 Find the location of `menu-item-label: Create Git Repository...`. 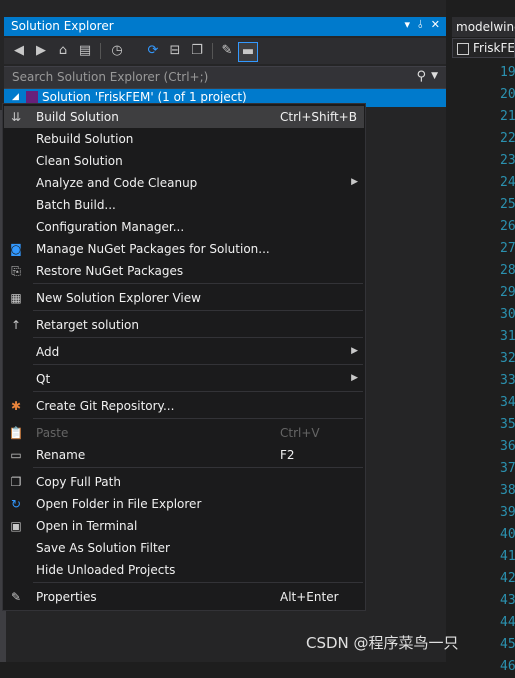

menu-item-label: Create Git Repository... is located at coordinates (105, 406).